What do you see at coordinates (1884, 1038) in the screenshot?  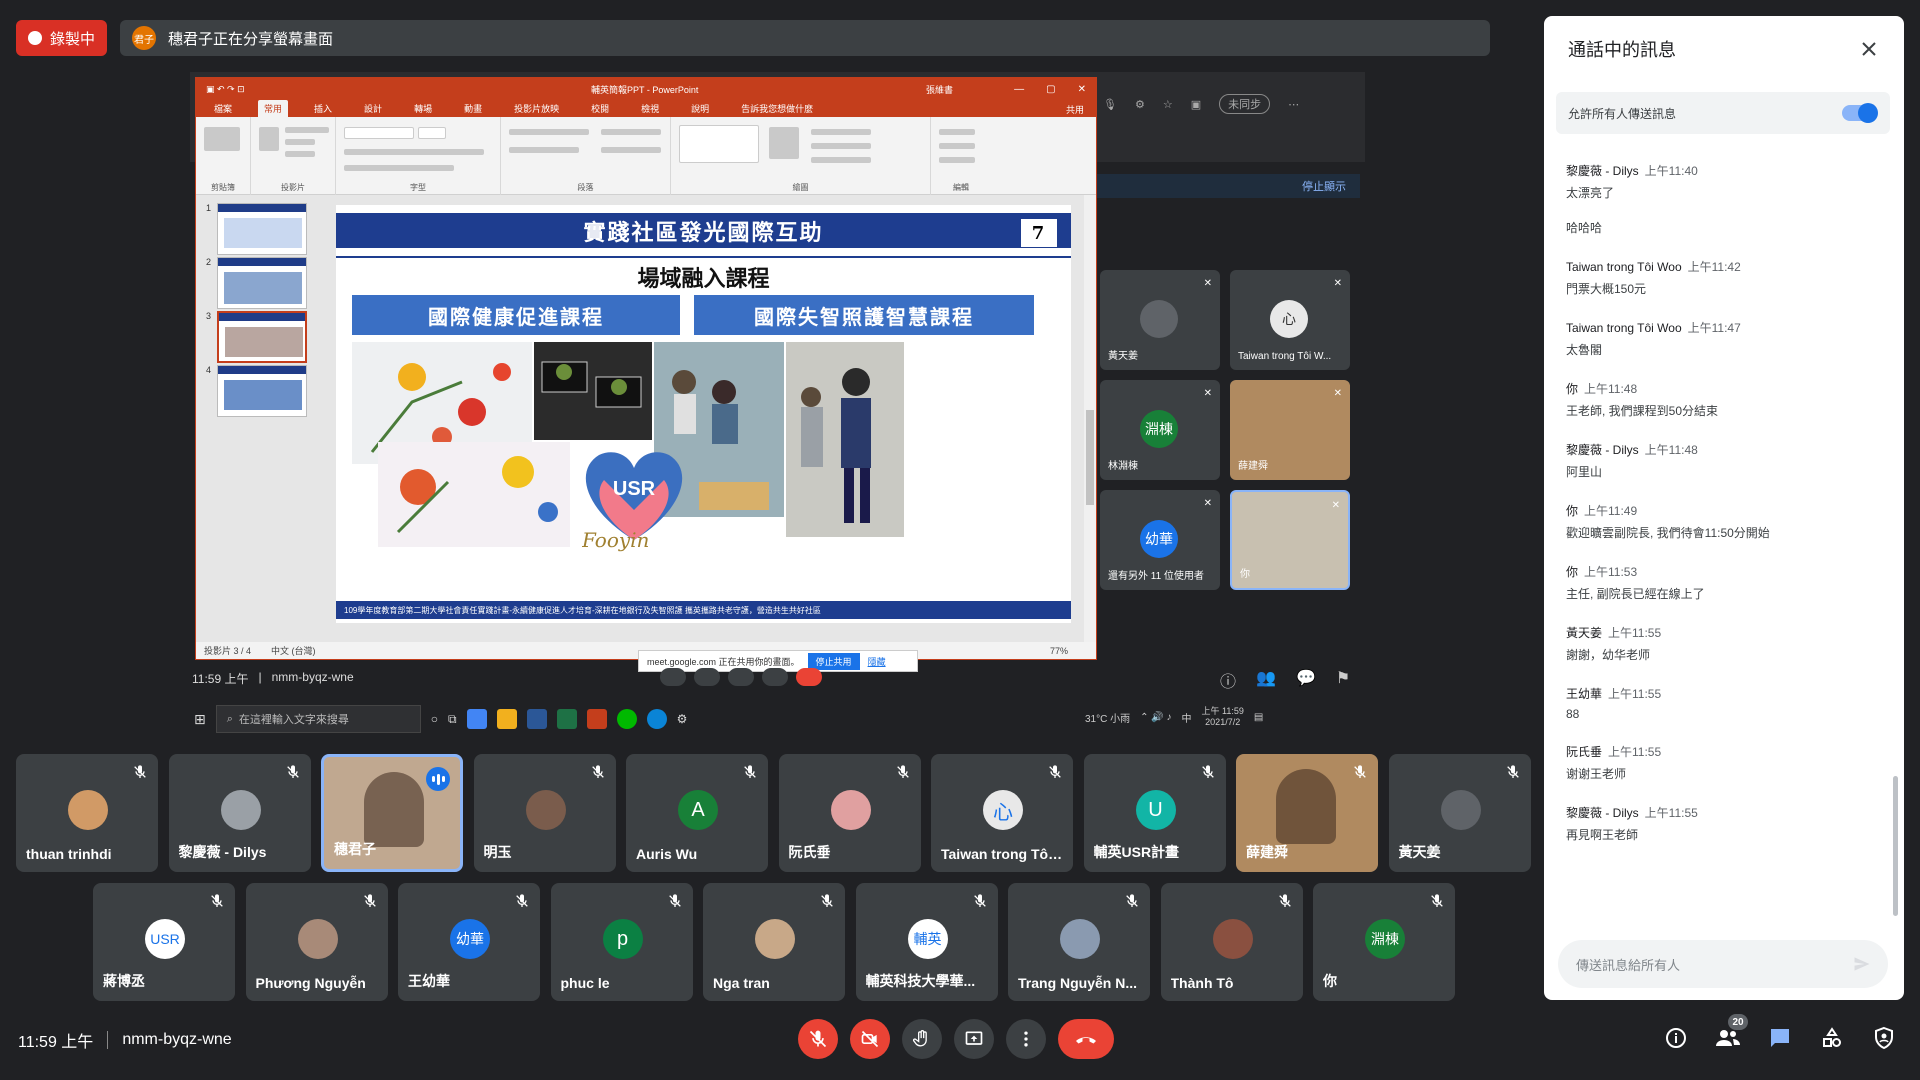 I see `host-controls-button` at bounding box center [1884, 1038].